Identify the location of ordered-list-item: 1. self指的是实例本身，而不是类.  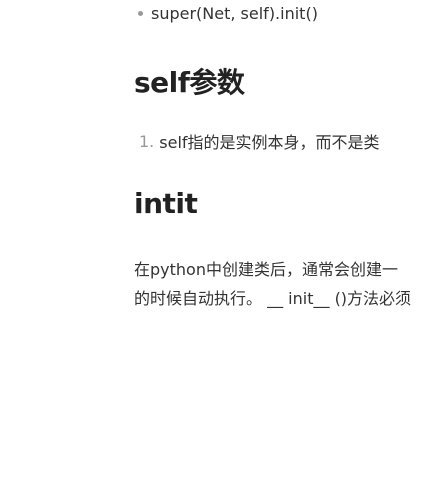
(259, 141).